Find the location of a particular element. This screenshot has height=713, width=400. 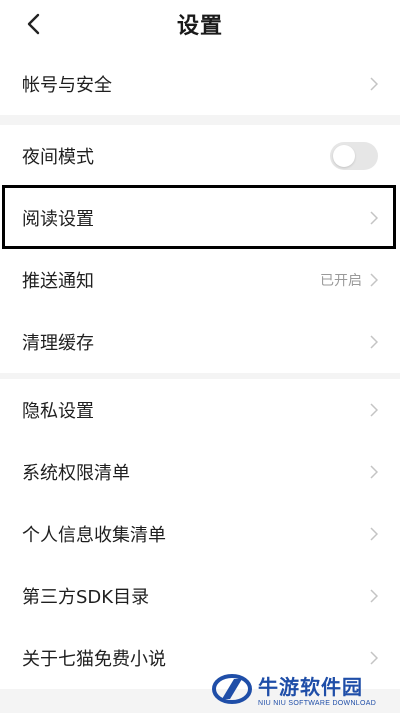

settings-item-privacy-settings: 隐私设置 is located at coordinates (200, 410).